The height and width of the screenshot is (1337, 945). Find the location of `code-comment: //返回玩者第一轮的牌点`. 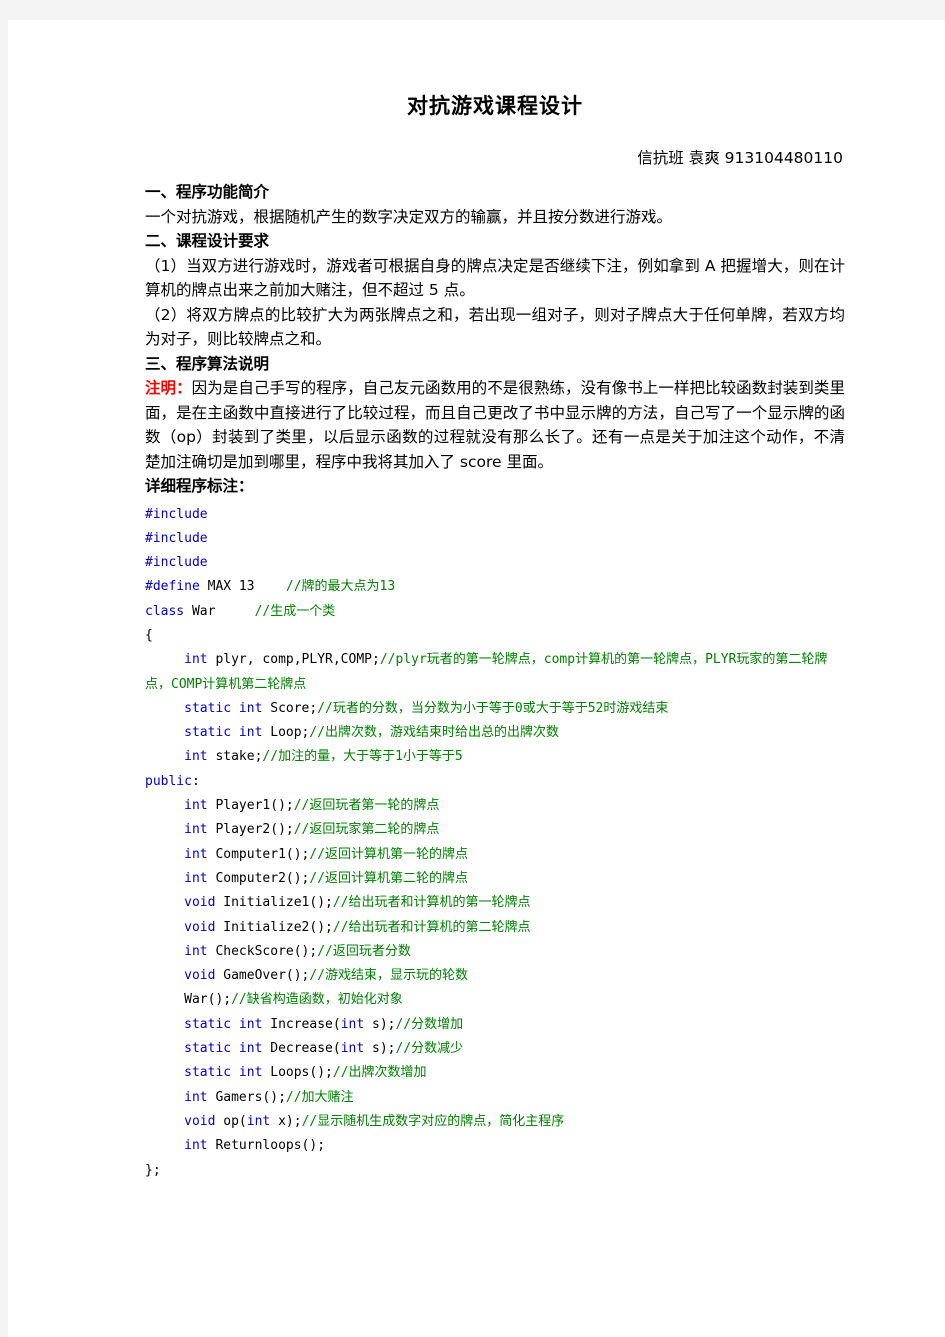

code-comment: //返回玩者第一轮的牌点 is located at coordinates (366, 806).